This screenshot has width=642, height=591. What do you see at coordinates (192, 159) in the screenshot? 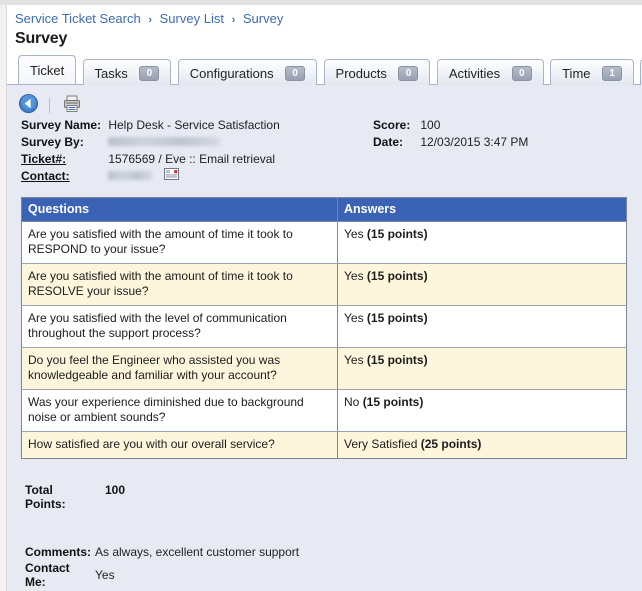
I see `field-value: 1576569 / Eve :: Email retrieval` at bounding box center [192, 159].